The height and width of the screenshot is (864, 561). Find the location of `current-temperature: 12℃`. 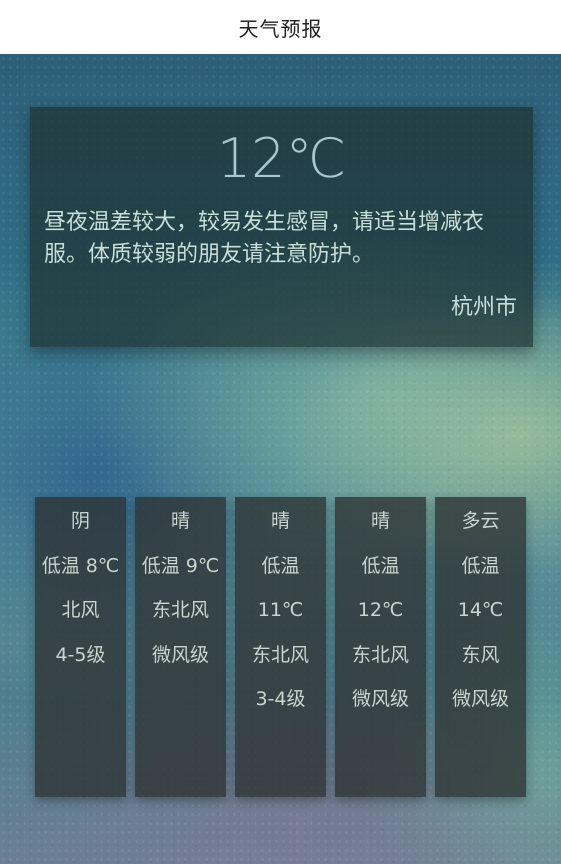

current-temperature: 12℃ is located at coordinates (281, 158).